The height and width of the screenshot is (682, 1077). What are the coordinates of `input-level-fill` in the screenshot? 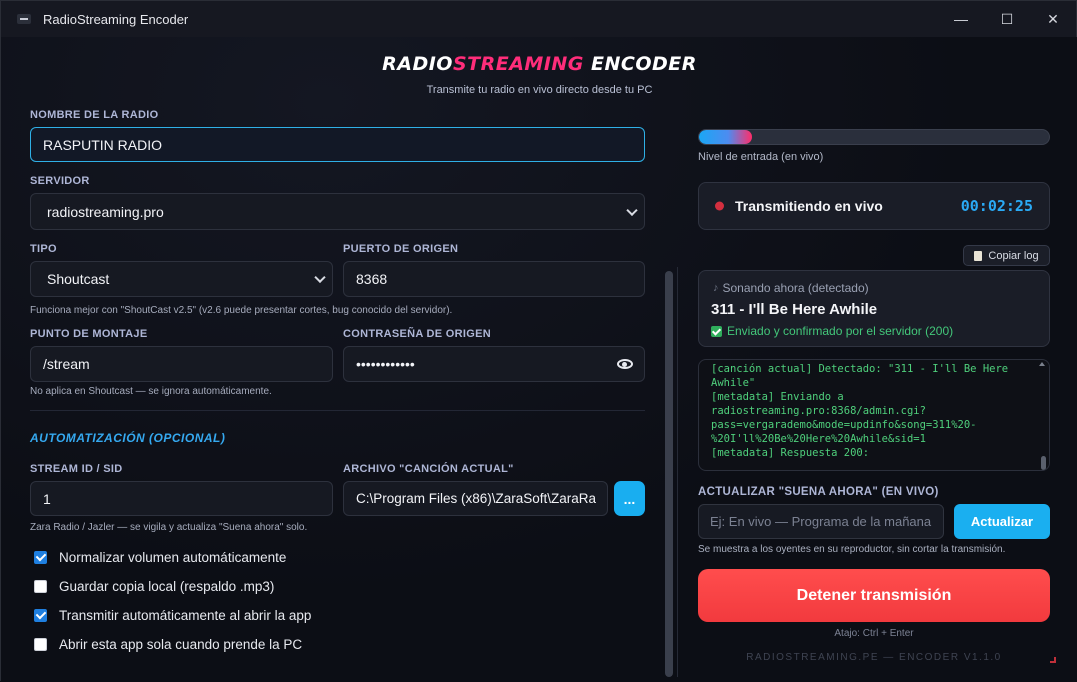 It's located at (725, 137).